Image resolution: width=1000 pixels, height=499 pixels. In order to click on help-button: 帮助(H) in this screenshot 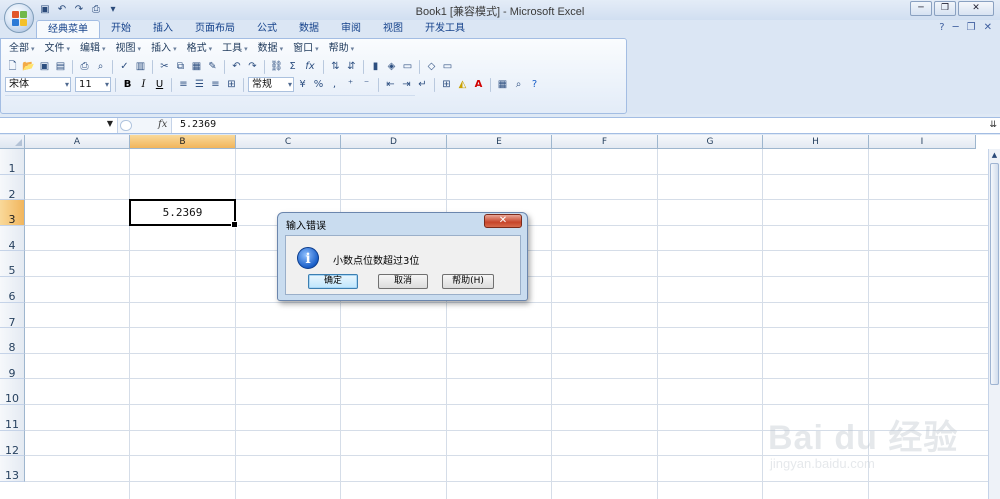, I will do `click(468, 281)`.